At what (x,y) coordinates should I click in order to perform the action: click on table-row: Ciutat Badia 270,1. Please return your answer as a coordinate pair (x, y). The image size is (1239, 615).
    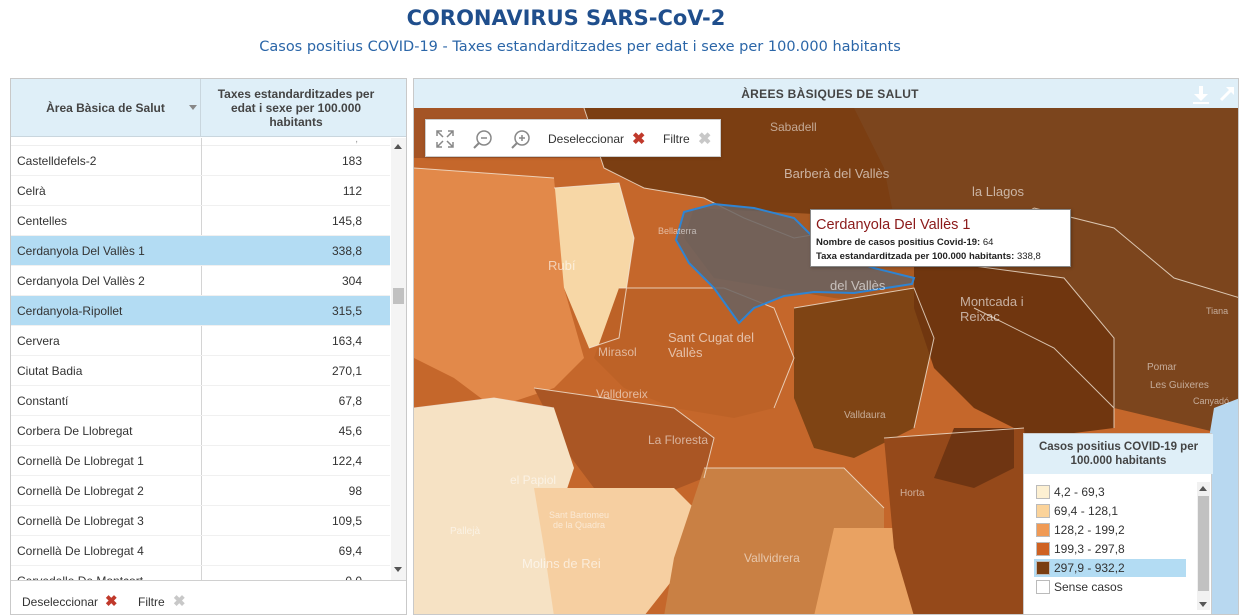
    Looking at the image, I should click on (200, 371).